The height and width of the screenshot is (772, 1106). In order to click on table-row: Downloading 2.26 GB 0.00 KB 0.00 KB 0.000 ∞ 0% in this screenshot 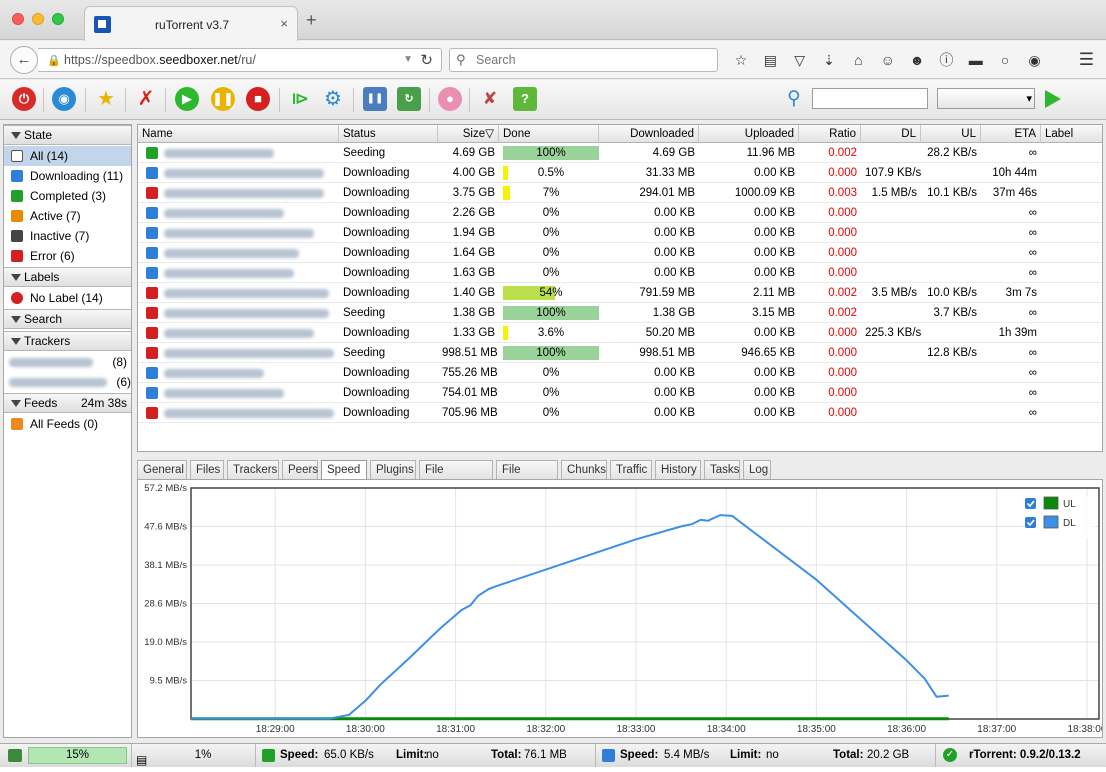, I will do `click(620, 213)`.